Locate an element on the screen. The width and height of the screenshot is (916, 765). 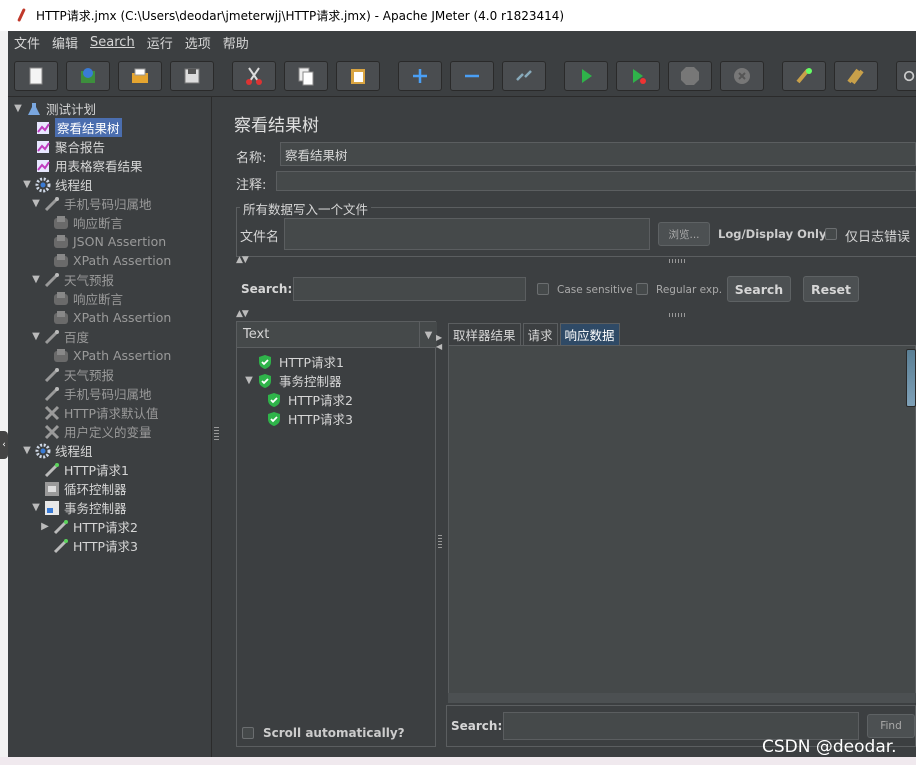
clear-all-button is located at coordinates (856, 76).